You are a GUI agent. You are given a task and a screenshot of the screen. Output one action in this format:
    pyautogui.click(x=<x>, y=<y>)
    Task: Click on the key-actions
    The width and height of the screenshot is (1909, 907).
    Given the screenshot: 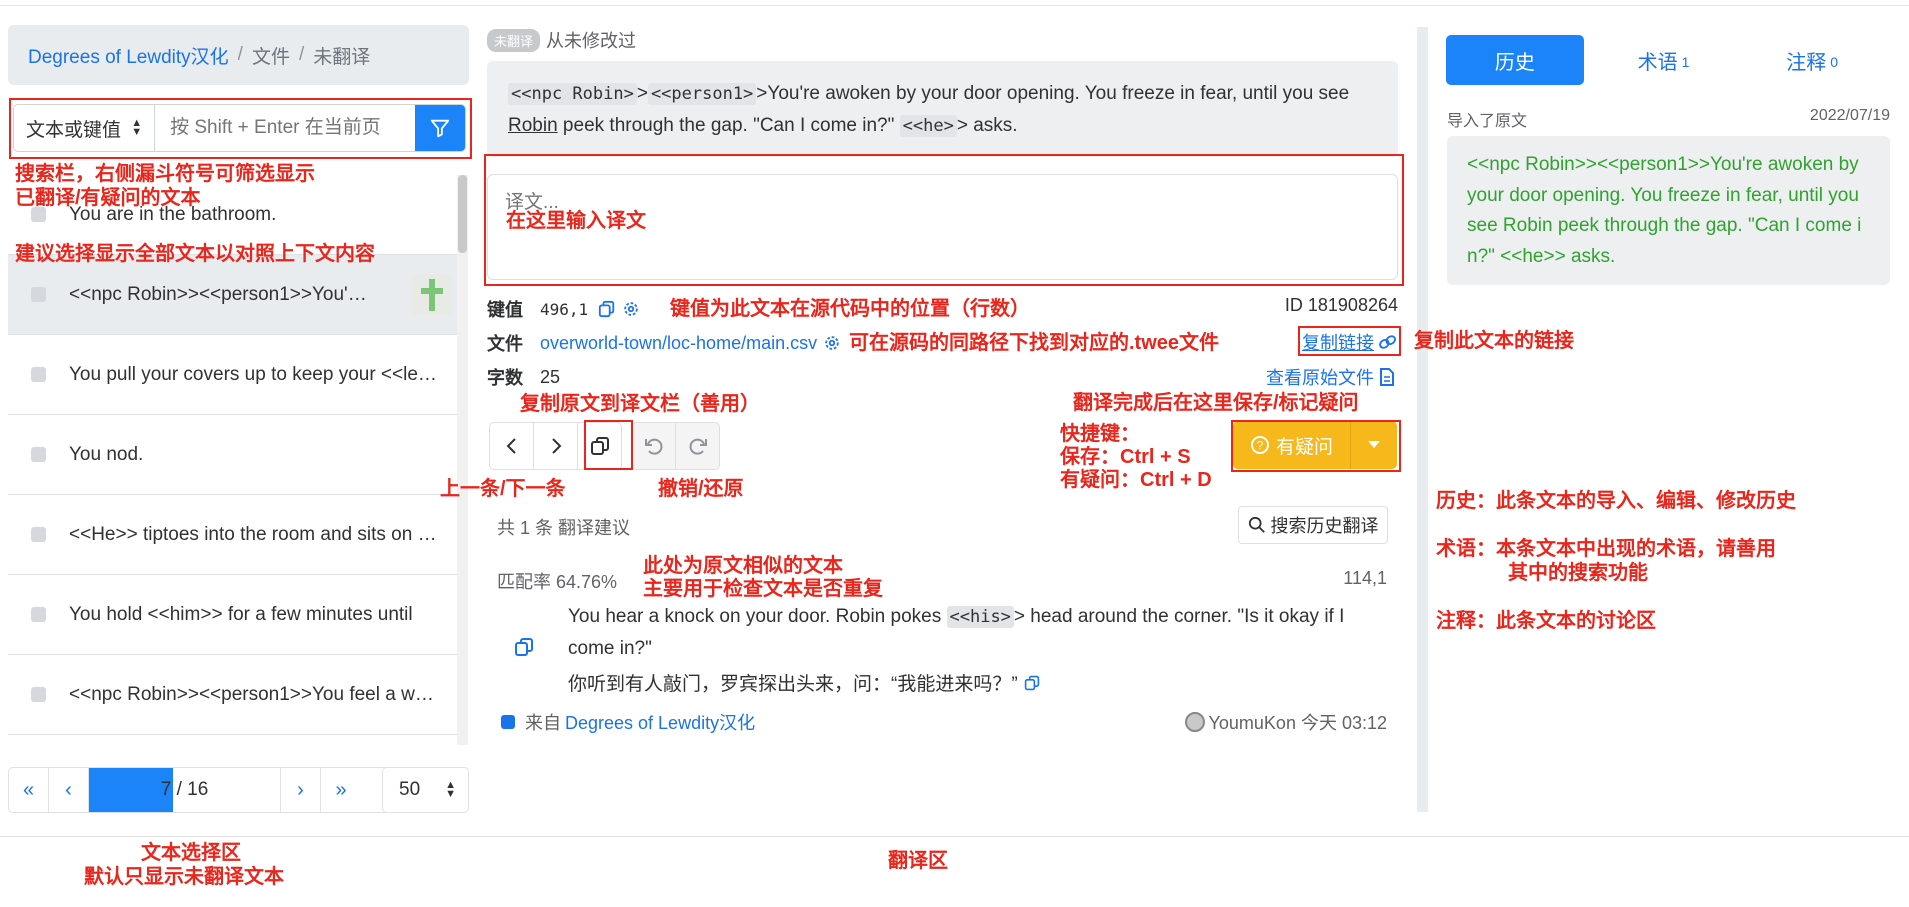 What is the action you would take?
    pyautogui.click(x=619, y=309)
    